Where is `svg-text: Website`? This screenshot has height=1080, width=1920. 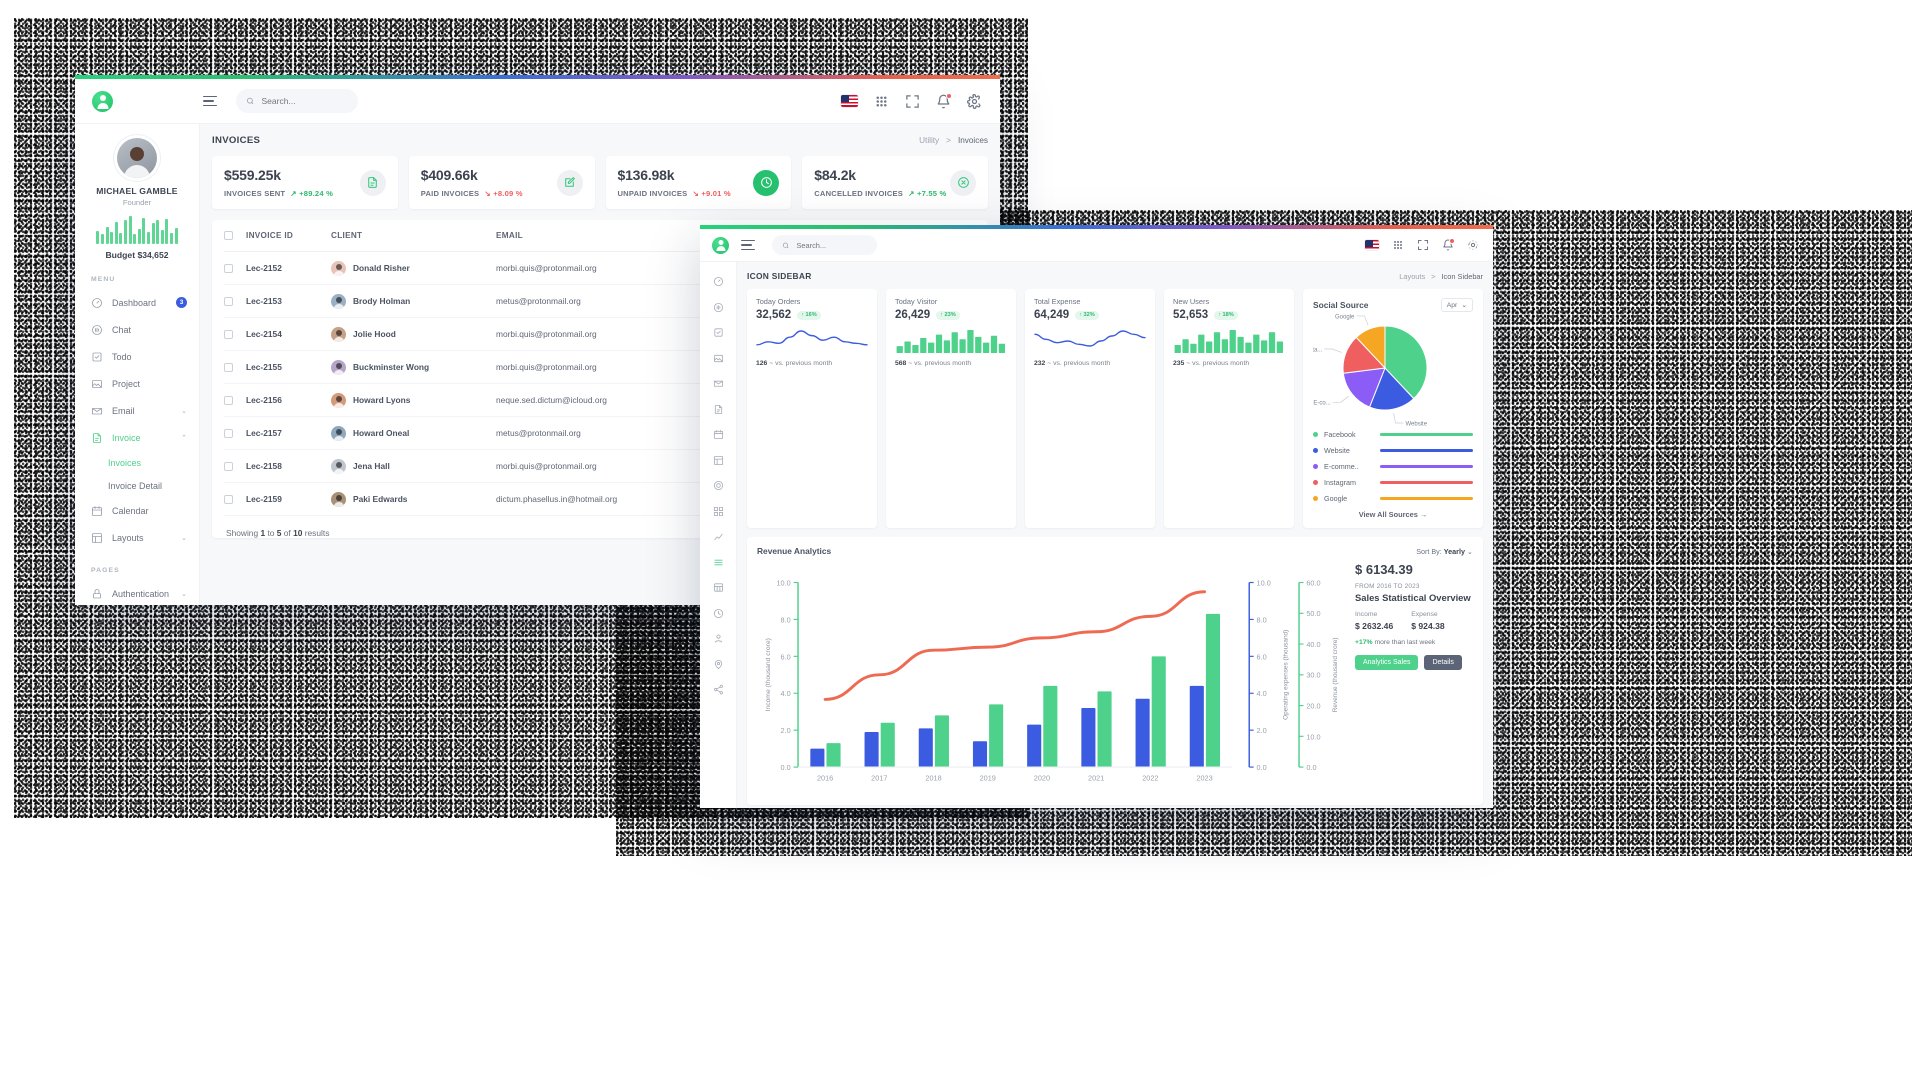 svg-text: Website is located at coordinates (1416, 423).